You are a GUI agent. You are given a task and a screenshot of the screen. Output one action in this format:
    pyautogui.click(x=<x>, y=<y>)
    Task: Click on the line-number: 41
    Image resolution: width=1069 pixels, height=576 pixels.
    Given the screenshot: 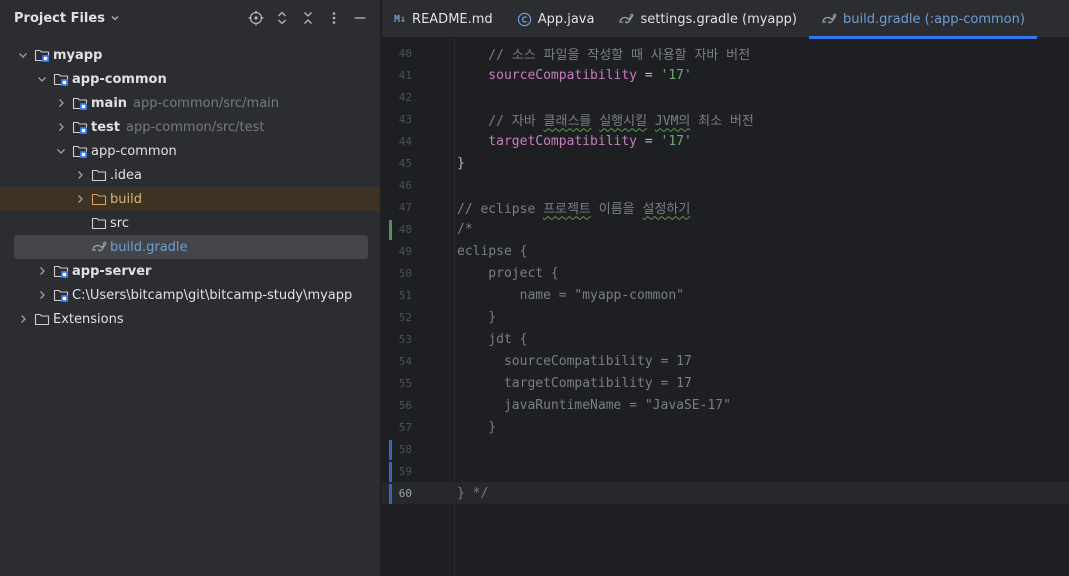 What is the action you would take?
    pyautogui.click(x=405, y=75)
    